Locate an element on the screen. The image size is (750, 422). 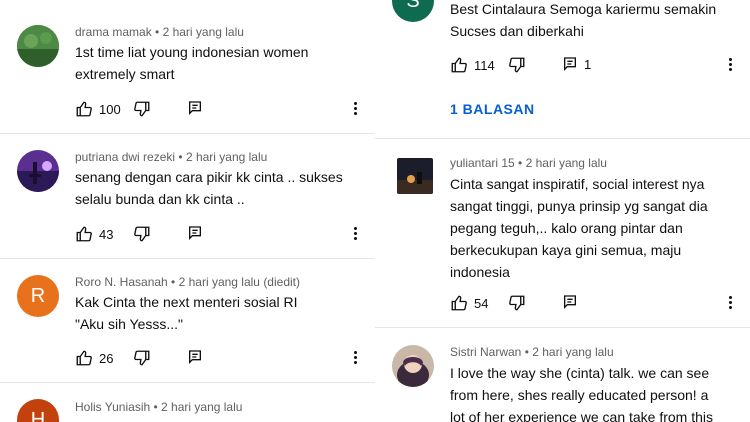
reply-button: 1 is located at coordinates (576, 64).